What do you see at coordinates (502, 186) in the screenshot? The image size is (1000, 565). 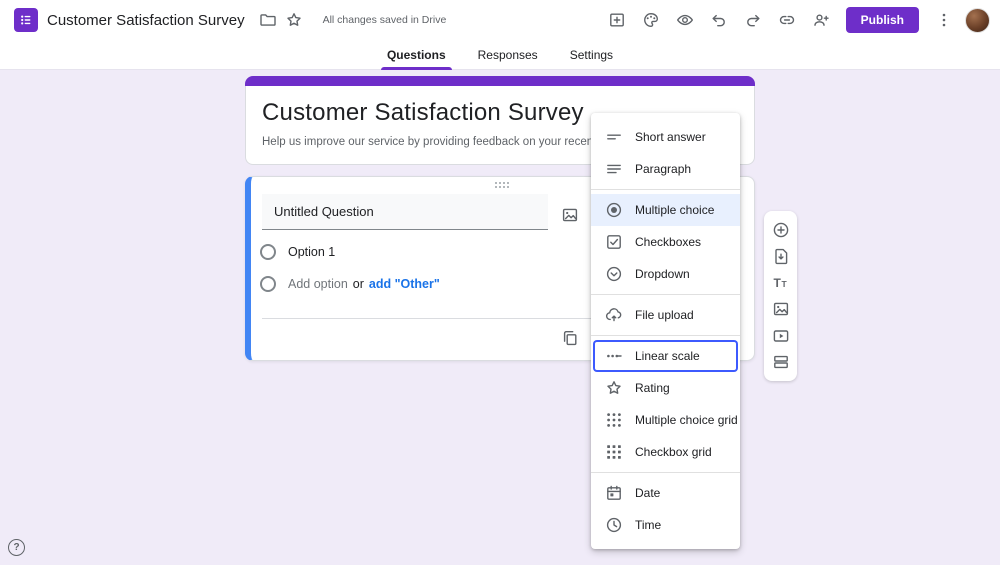 I see `drag-handle-icon` at bounding box center [502, 186].